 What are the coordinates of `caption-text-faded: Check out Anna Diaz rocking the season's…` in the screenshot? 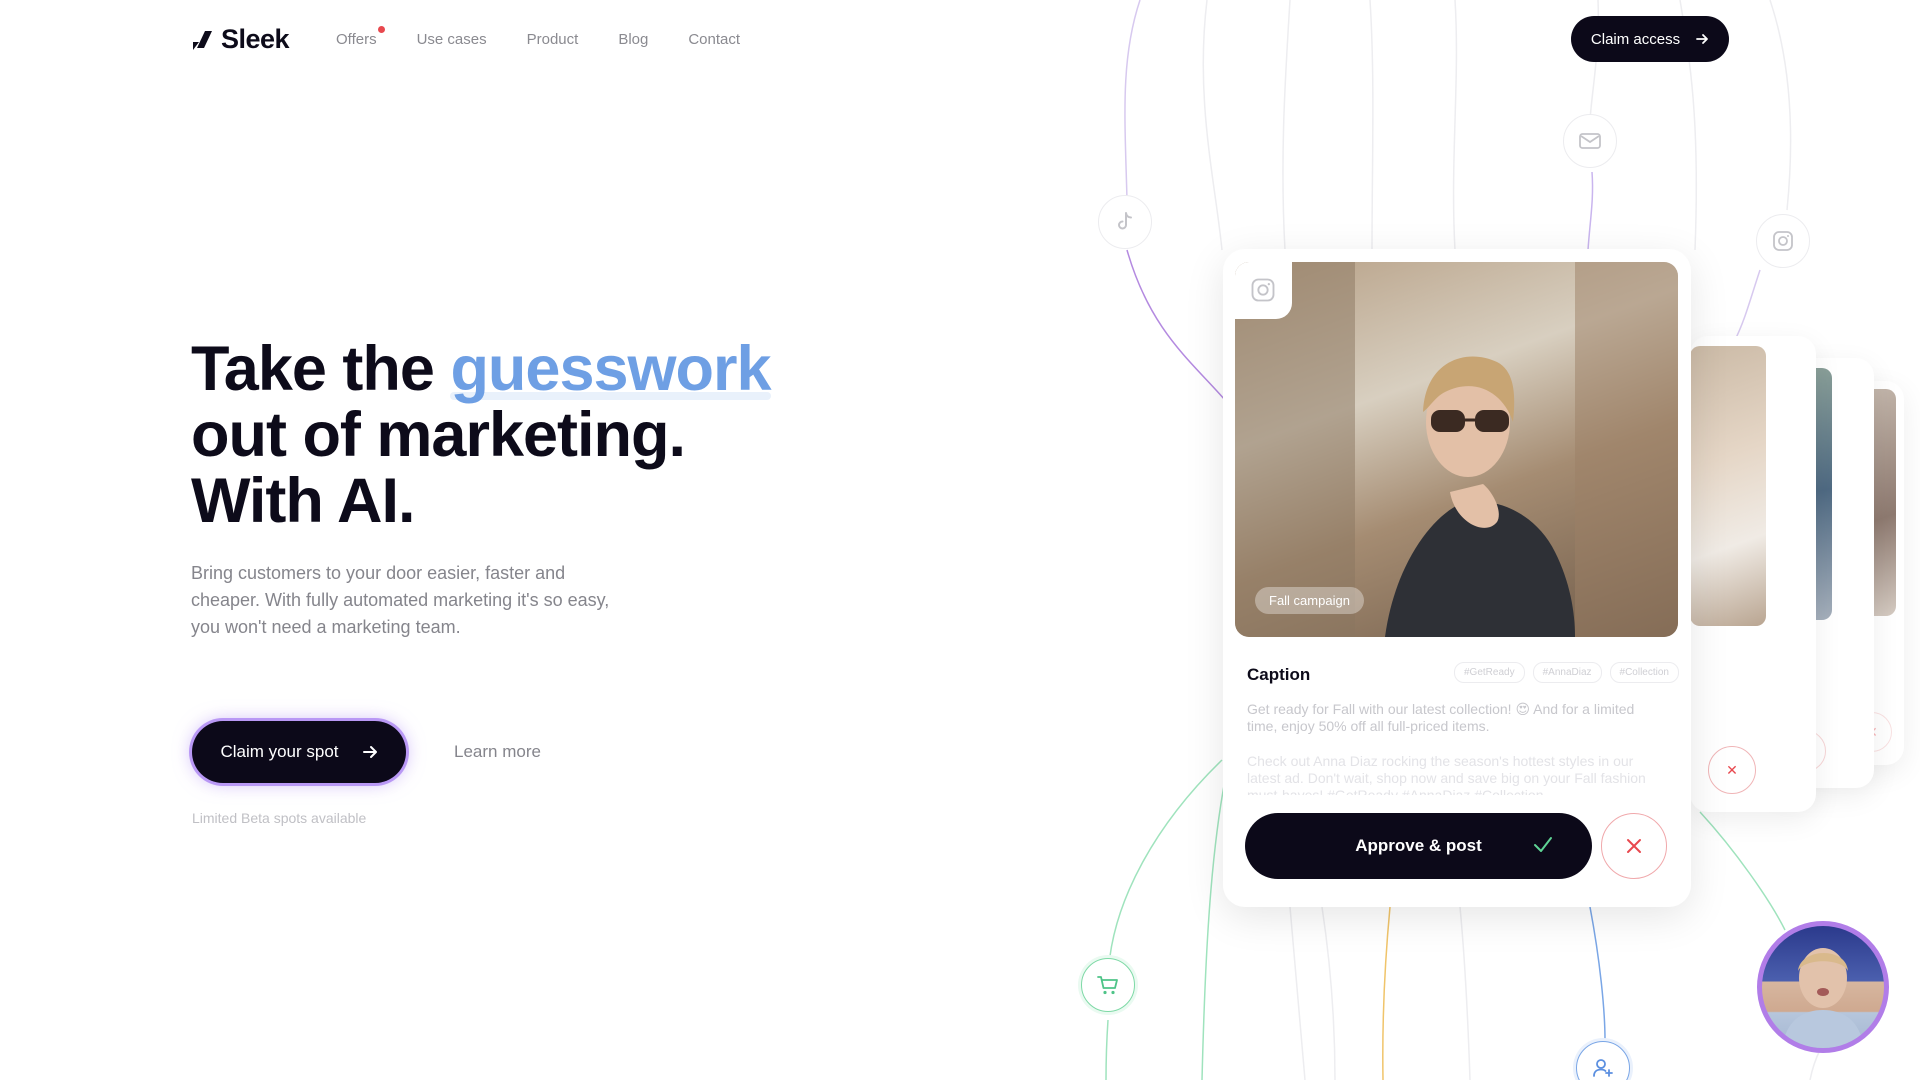 It's located at (1446, 774).